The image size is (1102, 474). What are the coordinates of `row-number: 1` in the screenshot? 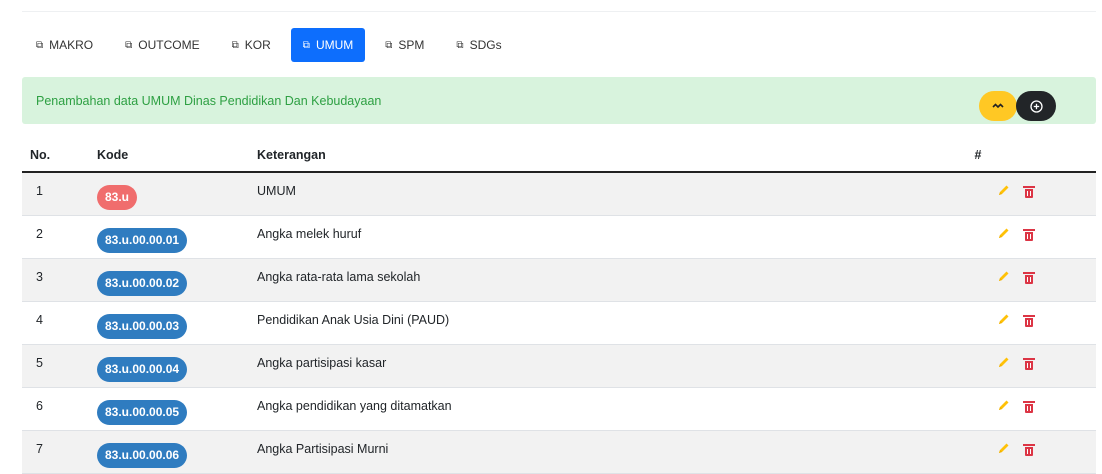 It's located at (39, 191).